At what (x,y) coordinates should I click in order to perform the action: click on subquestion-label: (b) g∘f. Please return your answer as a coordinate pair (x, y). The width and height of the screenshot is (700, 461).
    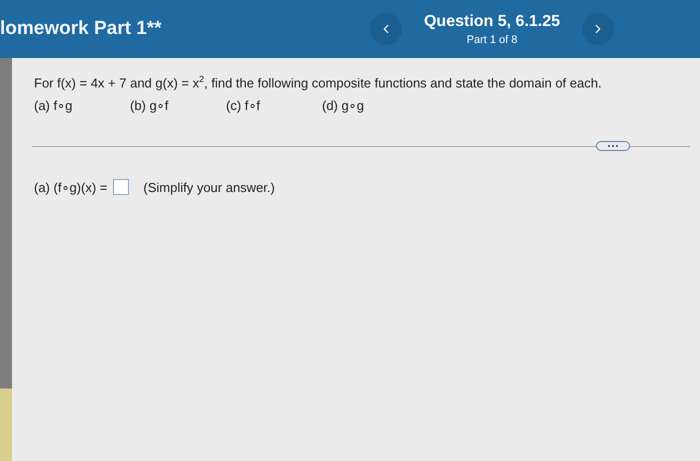
    Looking at the image, I should click on (150, 106).